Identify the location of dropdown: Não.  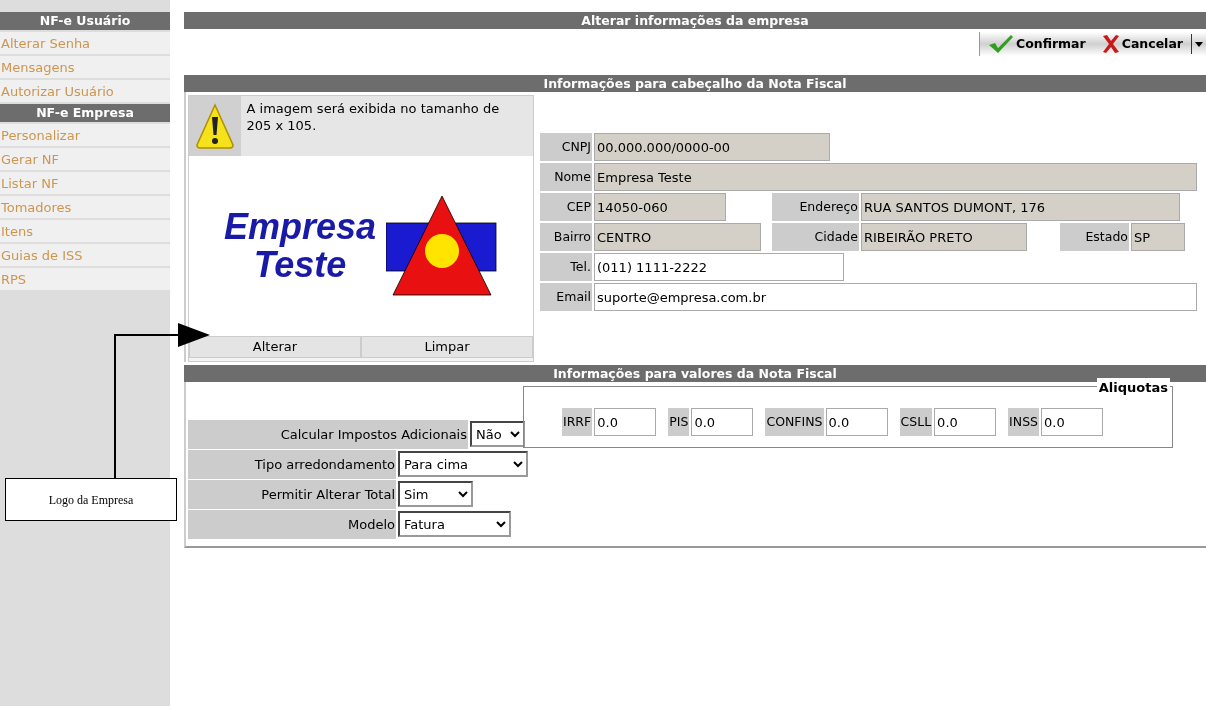
(497, 434).